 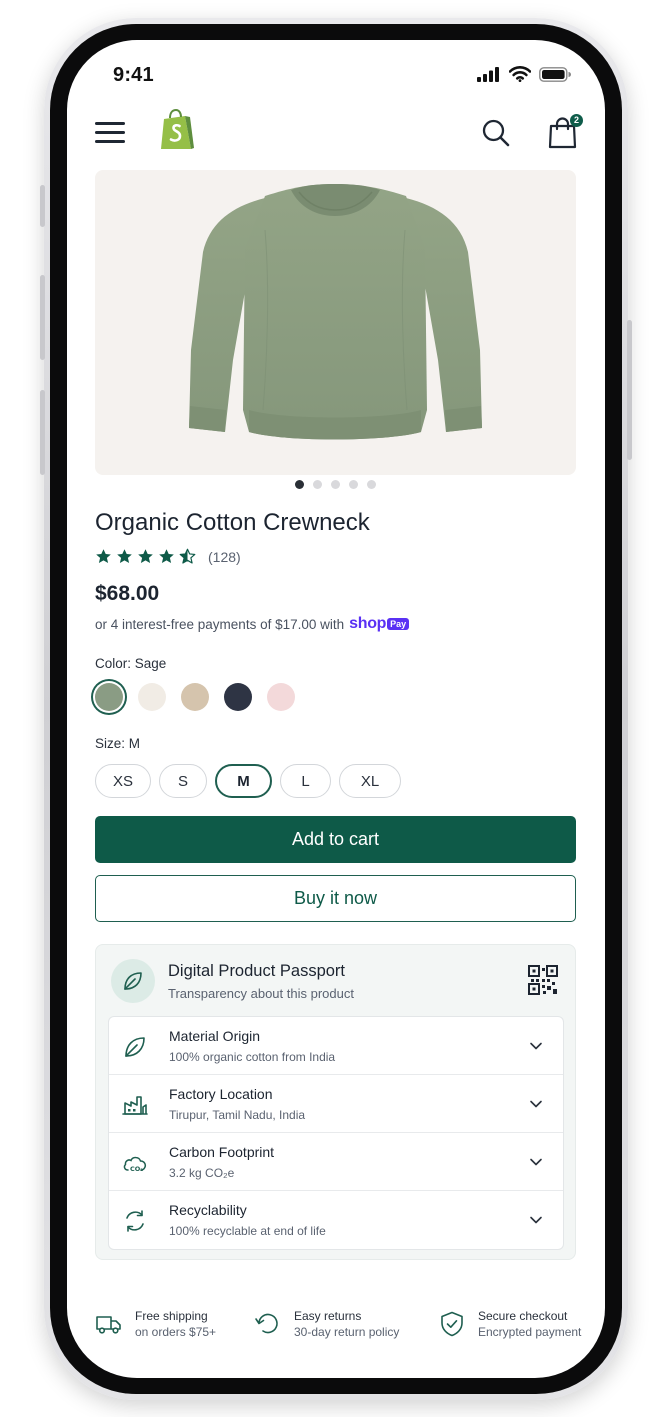 What do you see at coordinates (398, 624) in the screenshot?
I see `shop-pay-badge: Pay` at bounding box center [398, 624].